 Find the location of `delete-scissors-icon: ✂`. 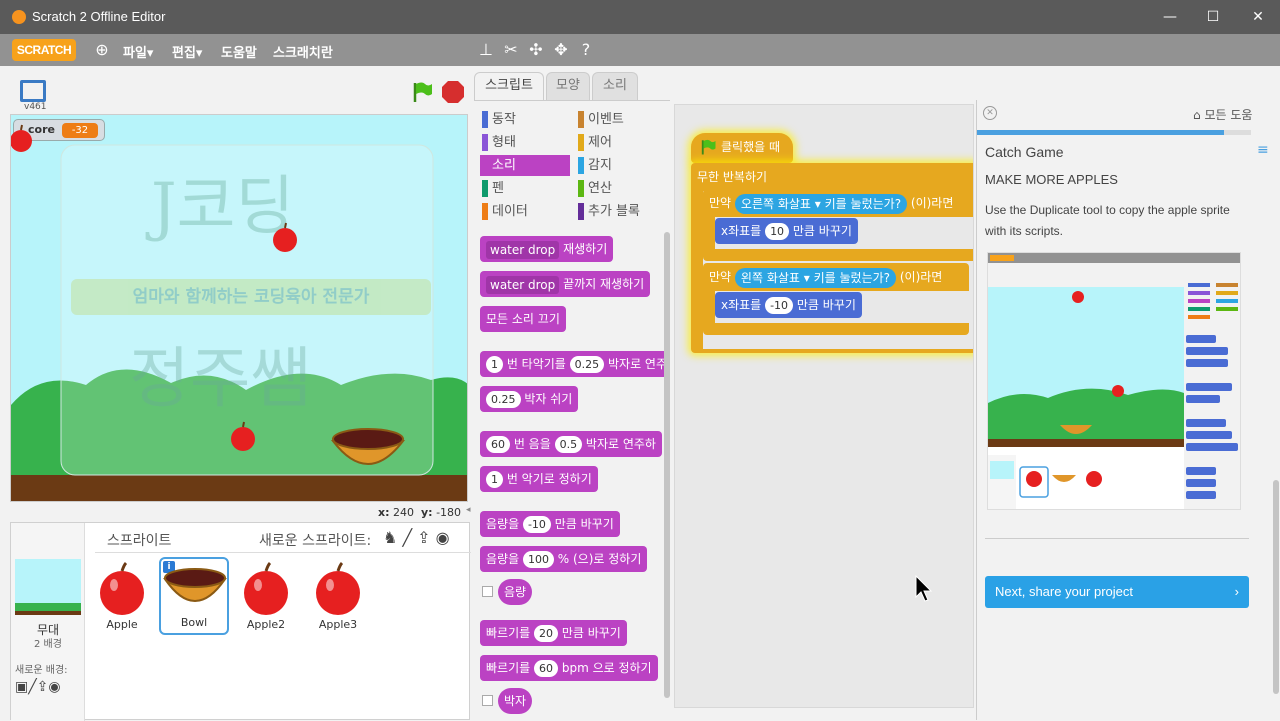

delete-scissors-icon: ✂ is located at coordinates (511, 50).